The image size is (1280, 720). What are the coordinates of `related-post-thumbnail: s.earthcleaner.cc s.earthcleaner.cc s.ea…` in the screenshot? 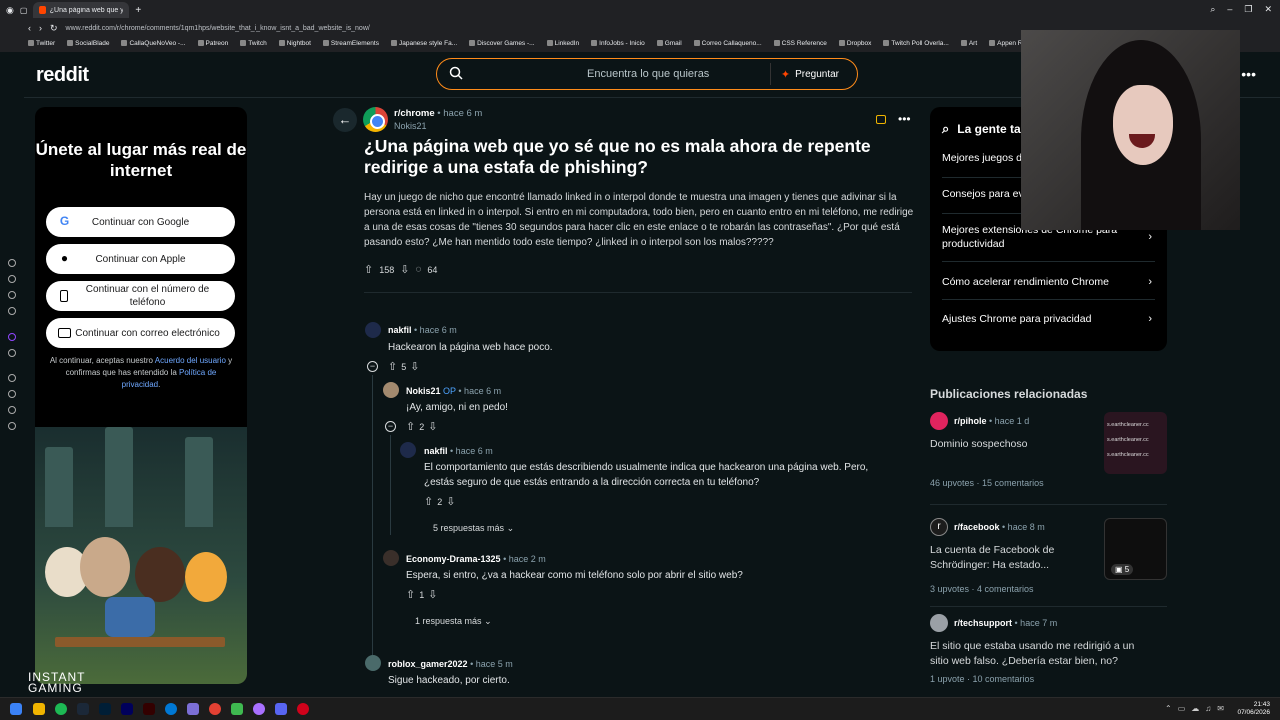 It's located at (1135, 443).